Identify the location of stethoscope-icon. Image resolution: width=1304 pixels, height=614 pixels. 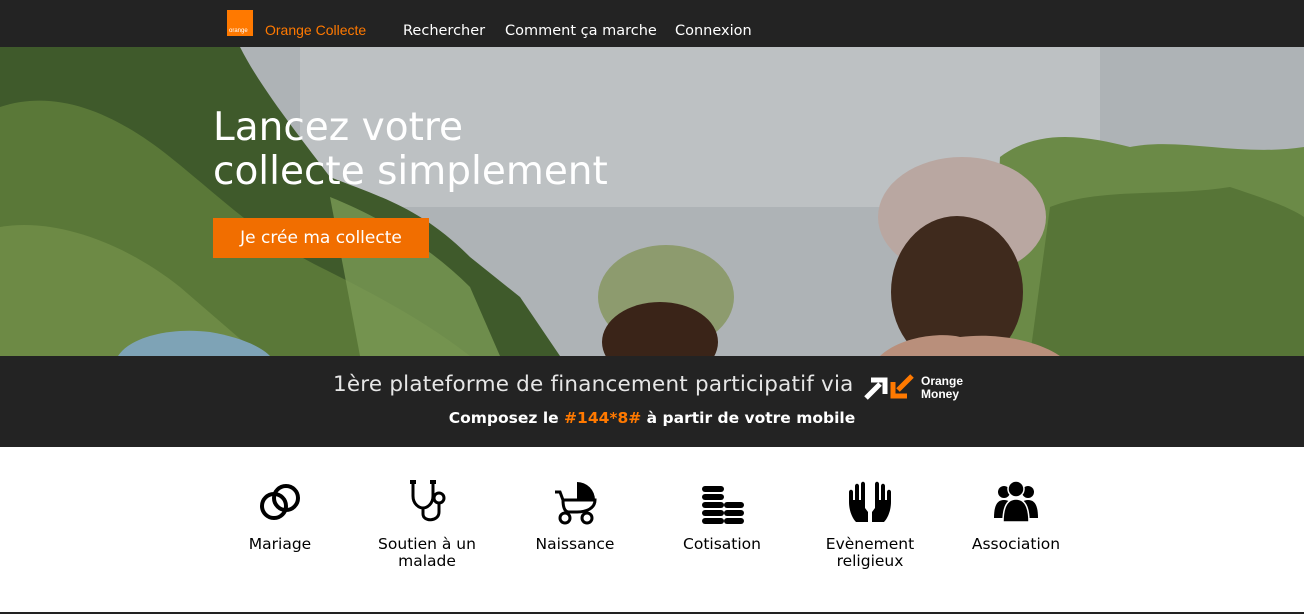
(428, 501).